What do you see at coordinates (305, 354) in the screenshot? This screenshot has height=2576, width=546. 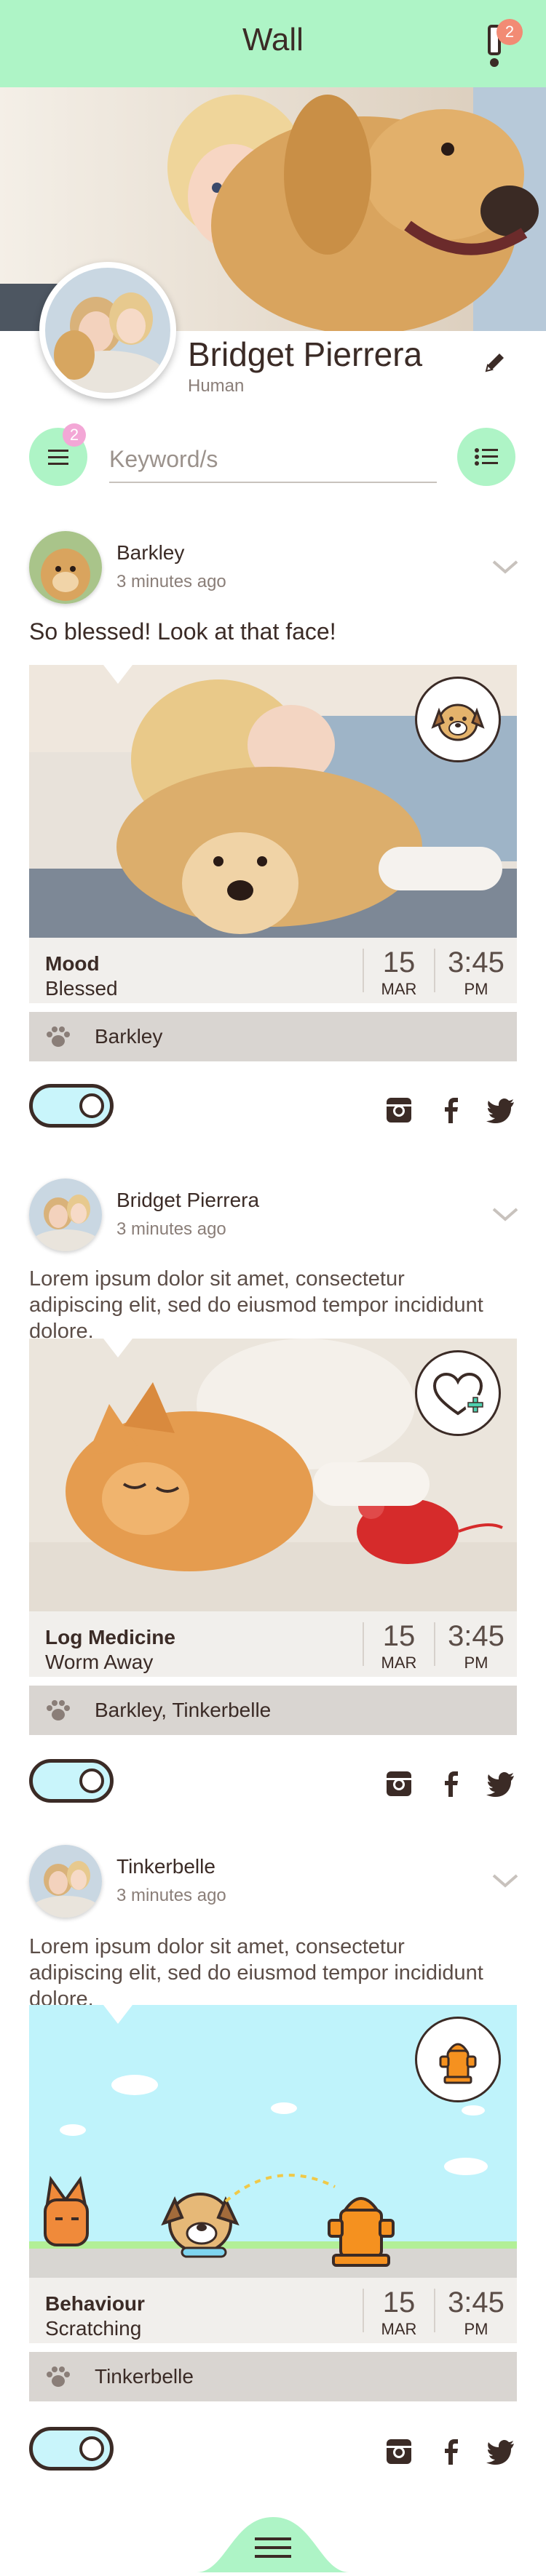 I see `profile-name: Bridget Pierrera` at bounding box center [305, 354].